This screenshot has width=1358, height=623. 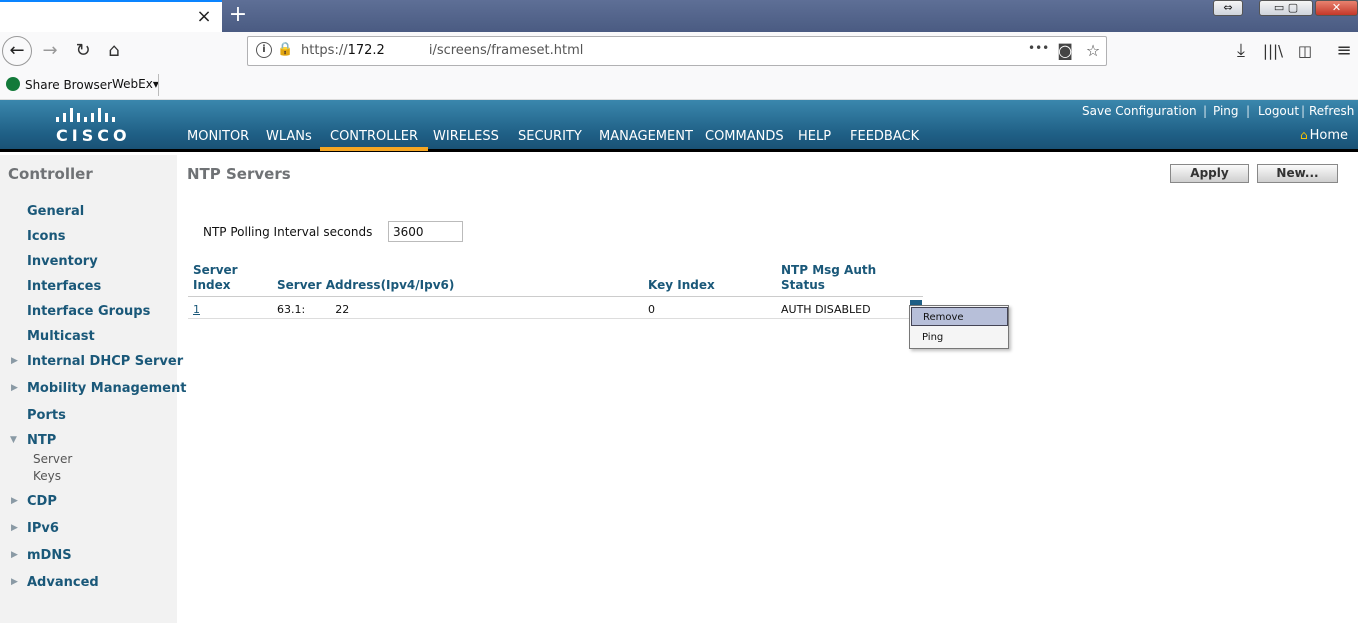 I want to click on sidebar-item-ntp: NTP, so click(x=41, y=440).